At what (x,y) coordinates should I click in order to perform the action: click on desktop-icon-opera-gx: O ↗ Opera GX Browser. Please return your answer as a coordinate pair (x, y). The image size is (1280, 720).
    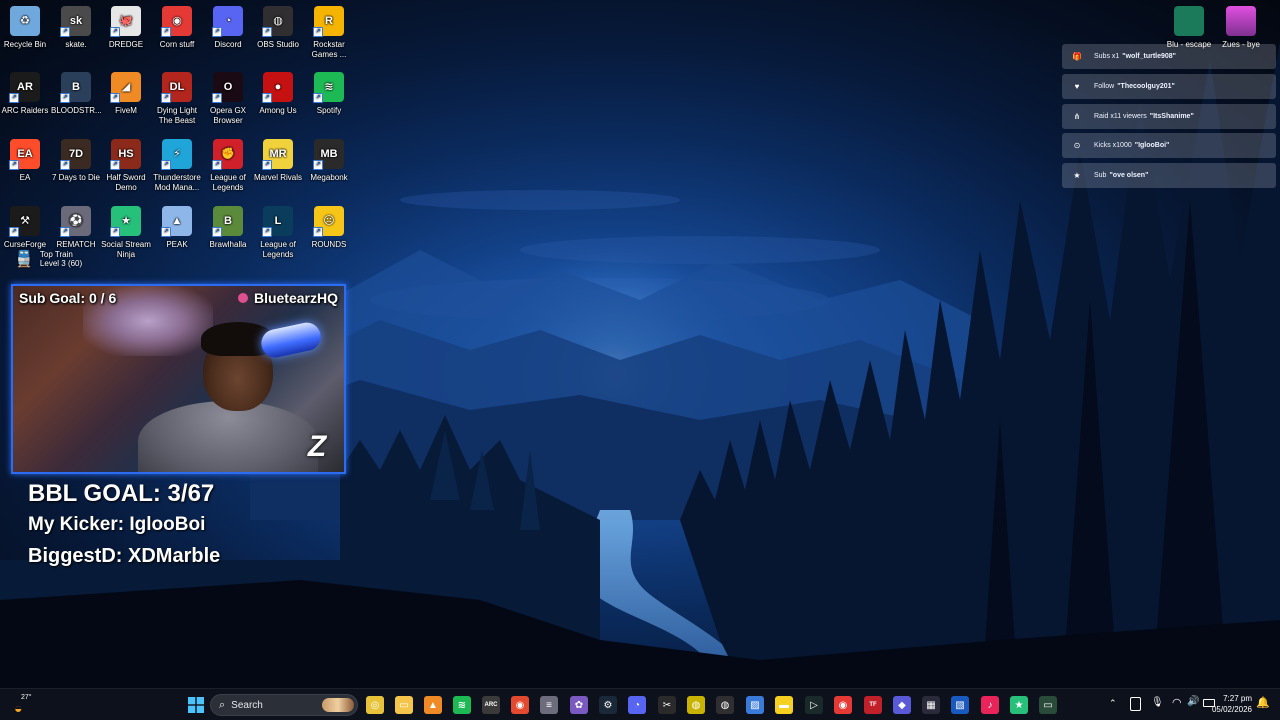
    Looking at the image, I should click on (228, 99).